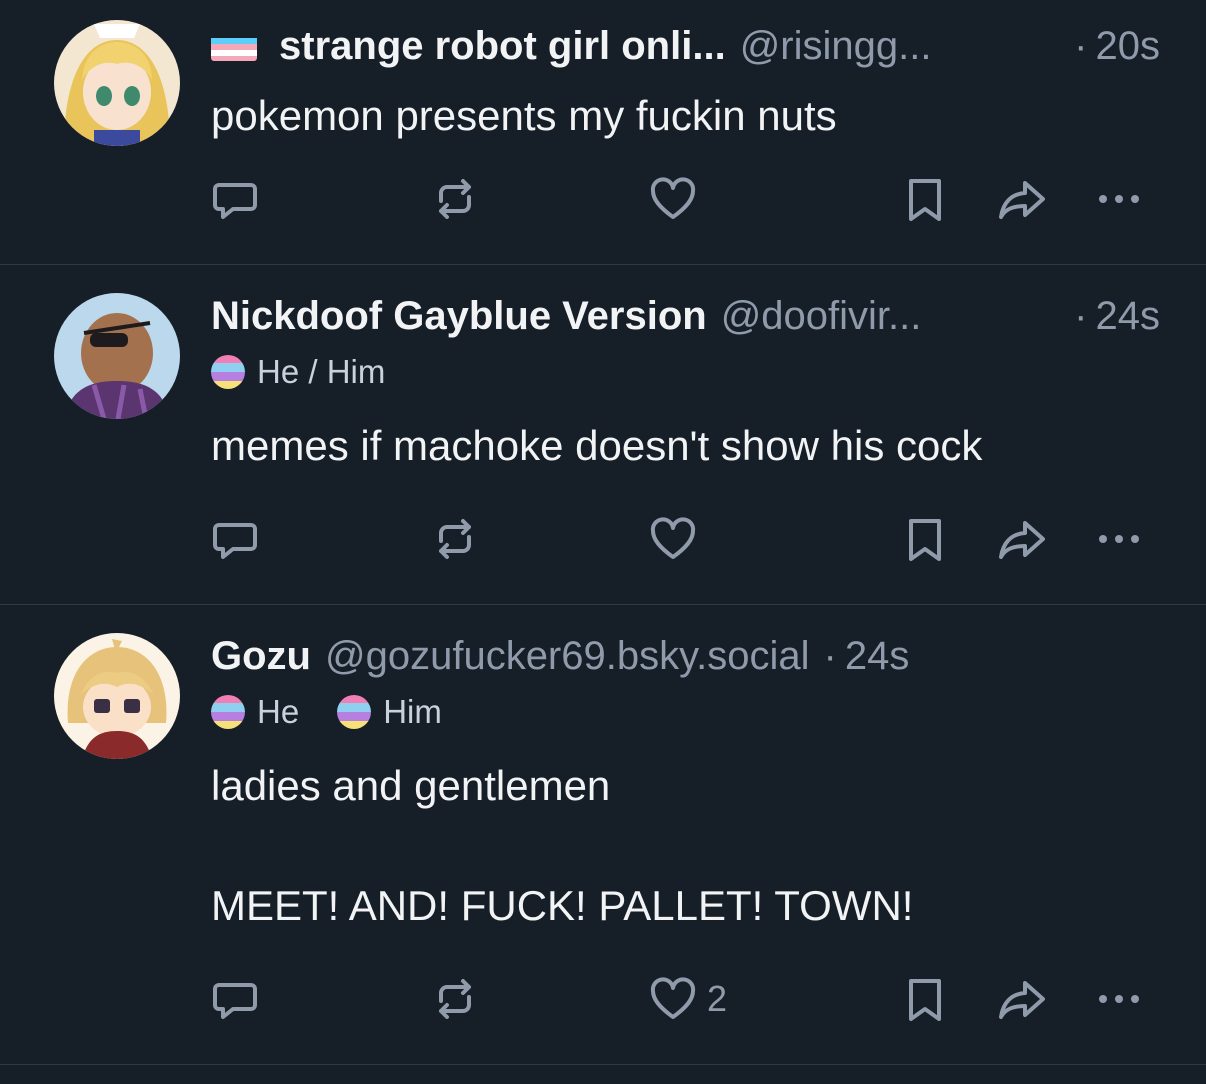 The height and width of the screenshot is (1084, 1206). I want to click on display-name: Nickdoof Gayblue Version, so click(459, 316).